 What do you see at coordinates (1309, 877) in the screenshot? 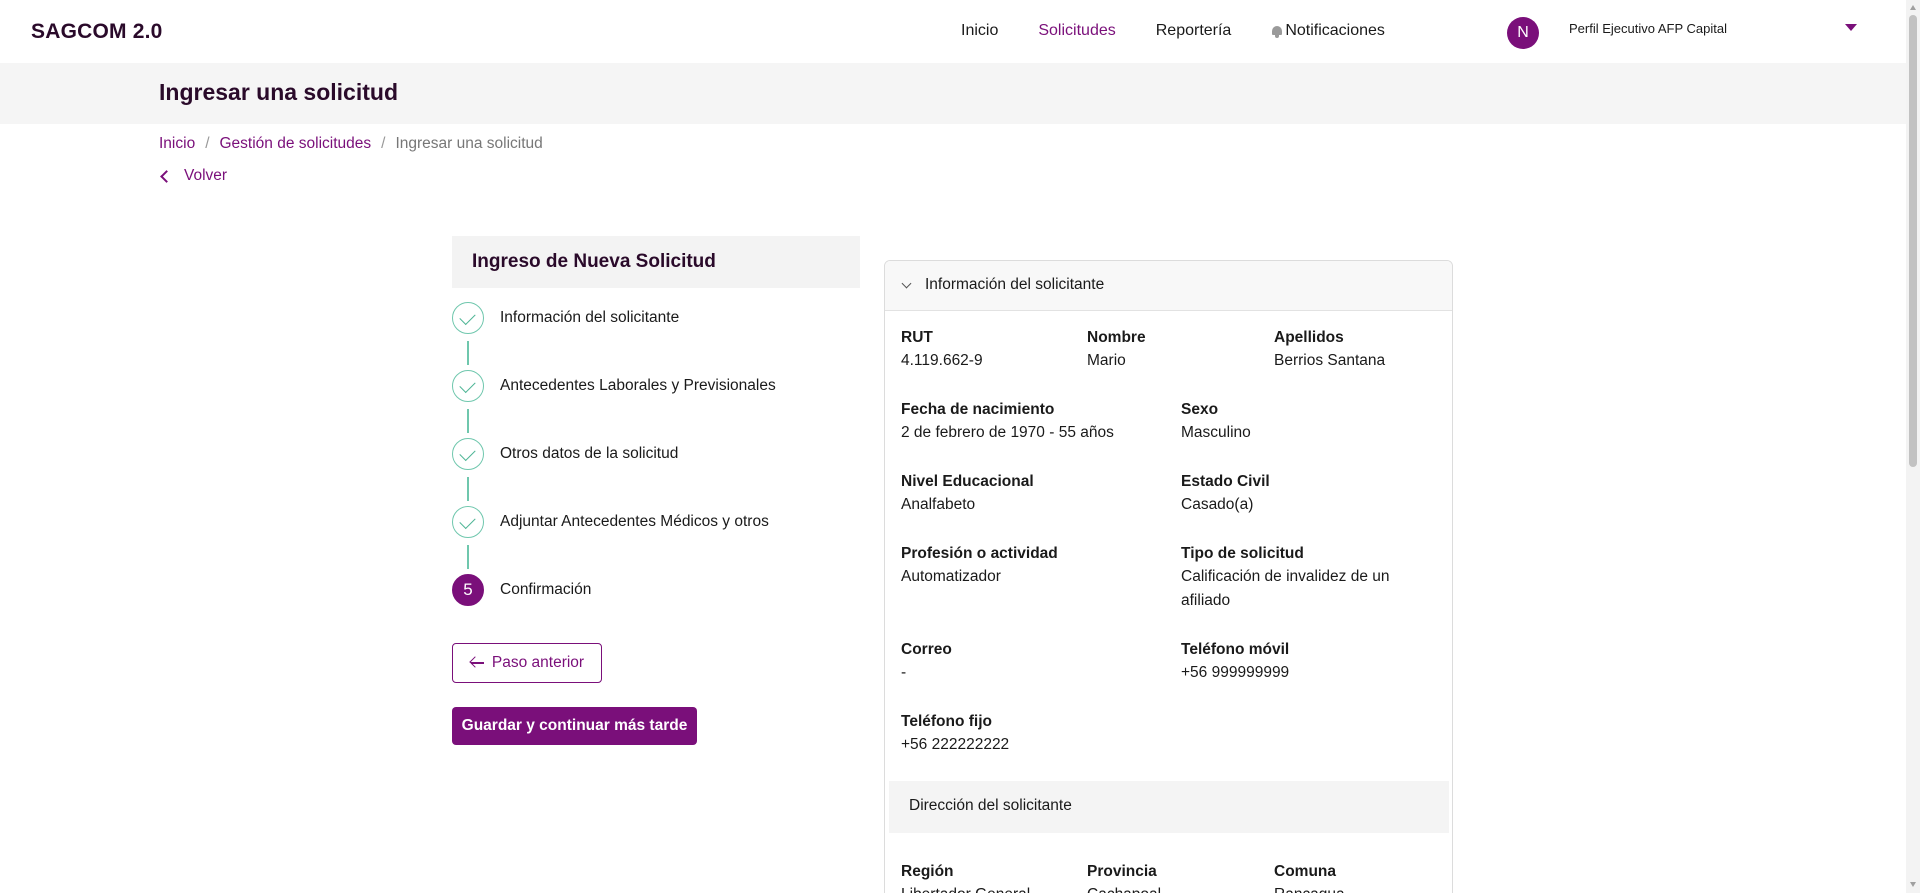
I see `field-comuna: Comuna Rancagua` at bounding box center [1309, 877].